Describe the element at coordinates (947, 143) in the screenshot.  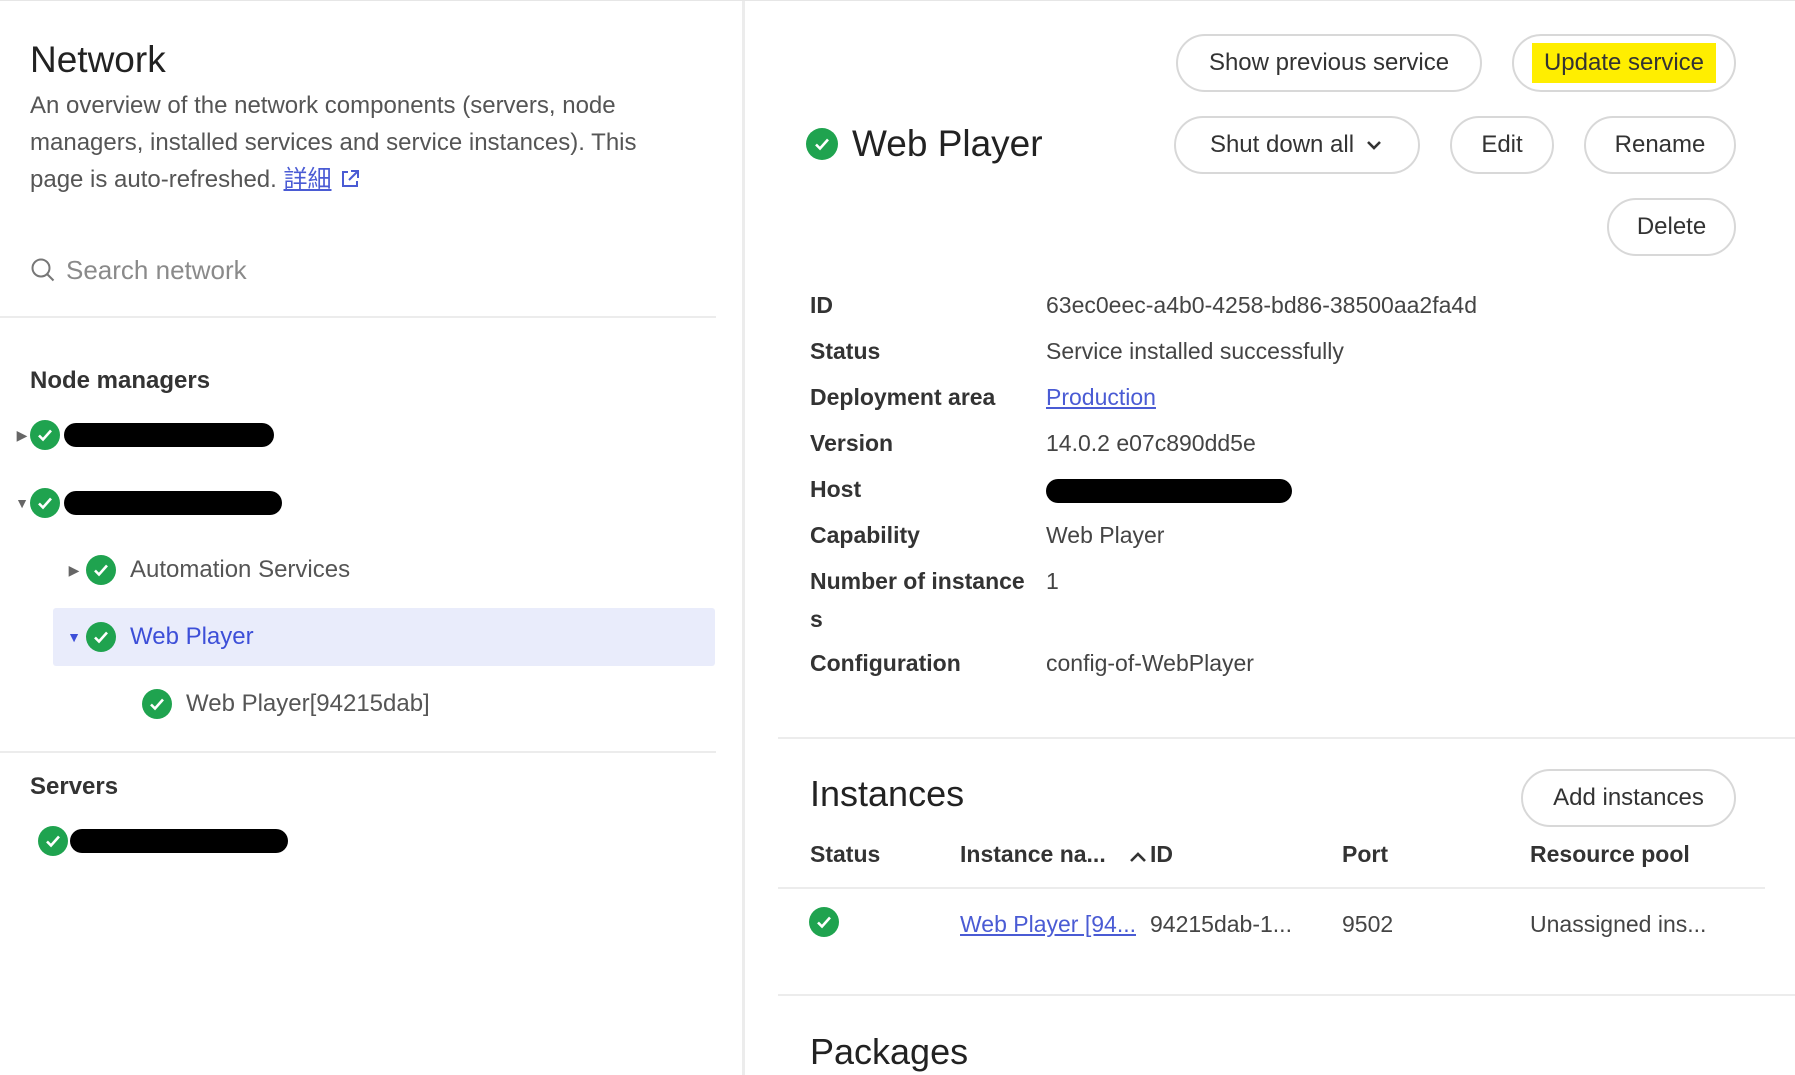
I see `service-title: Web Player` at that location.